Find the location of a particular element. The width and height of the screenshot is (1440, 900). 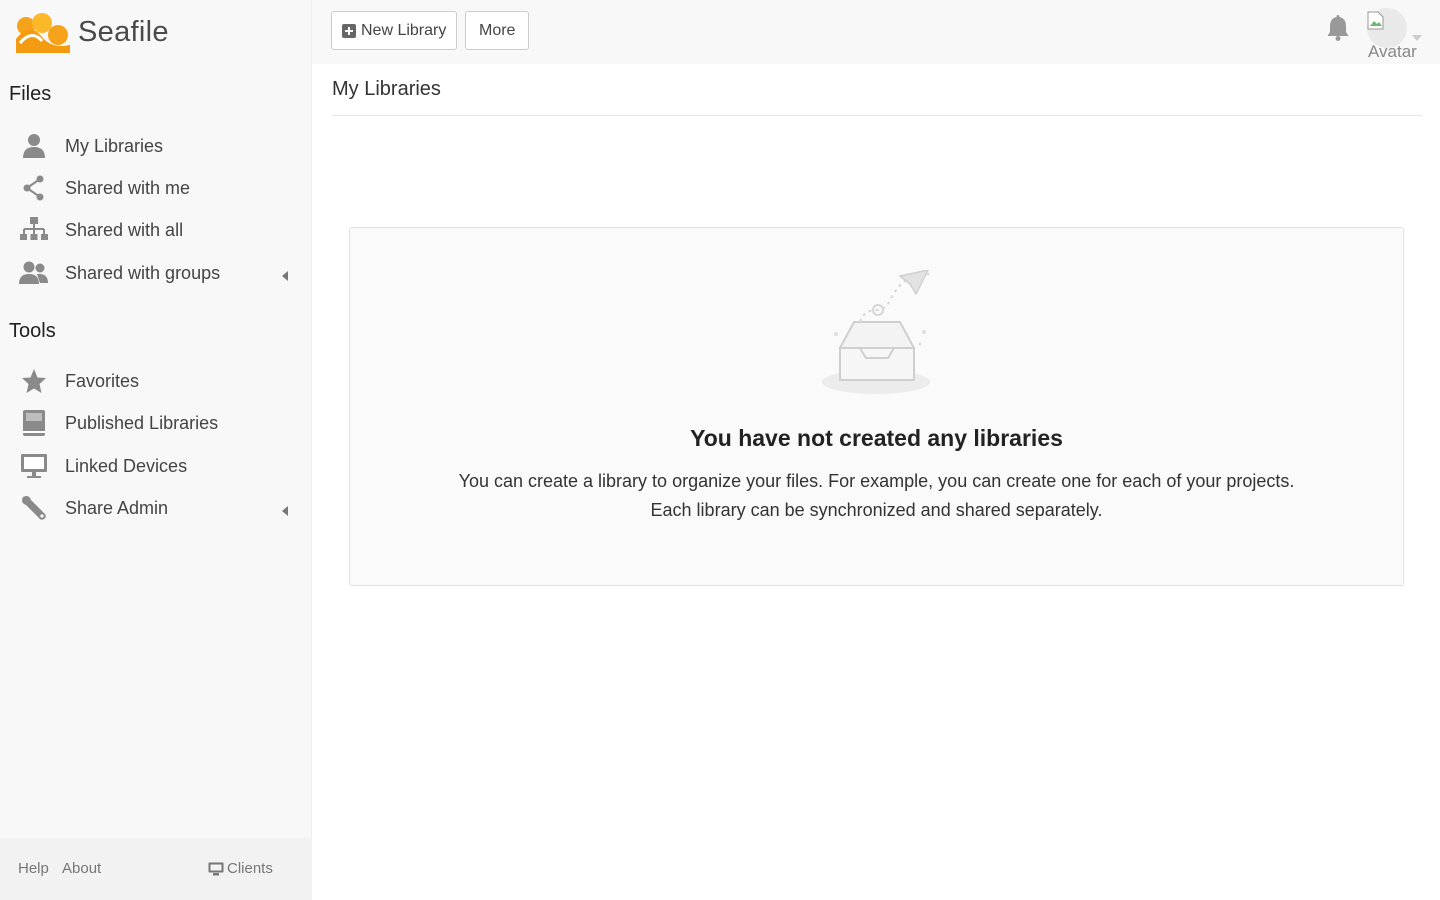

caret-down-icon is located at coordinates (1417, 37).